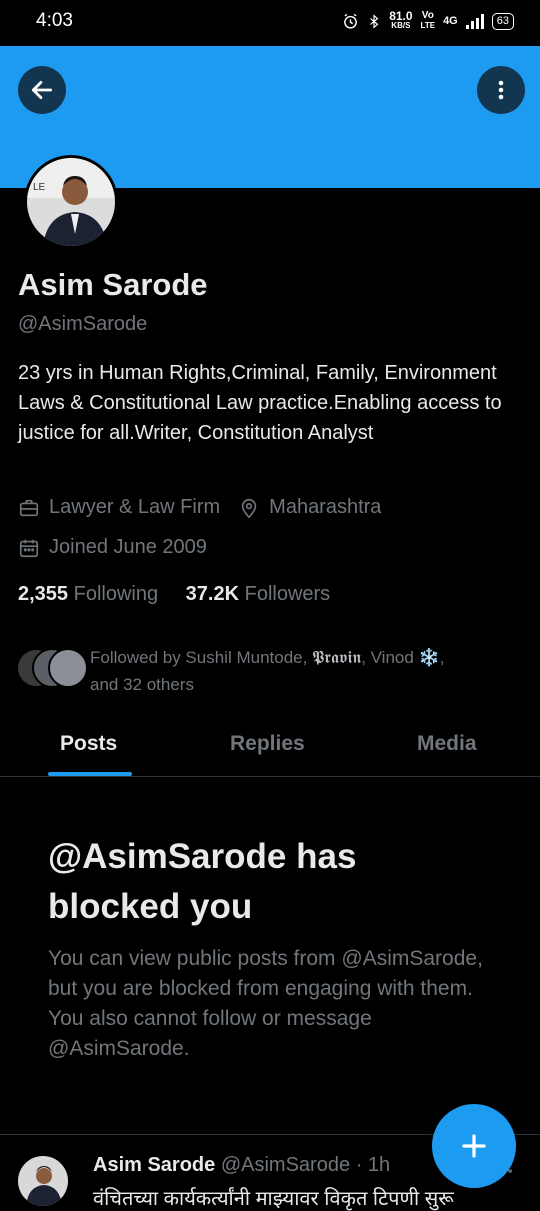 The image size is (540, 1211). I want to click on profile-name: Asim Sarode, so click(113, 284).